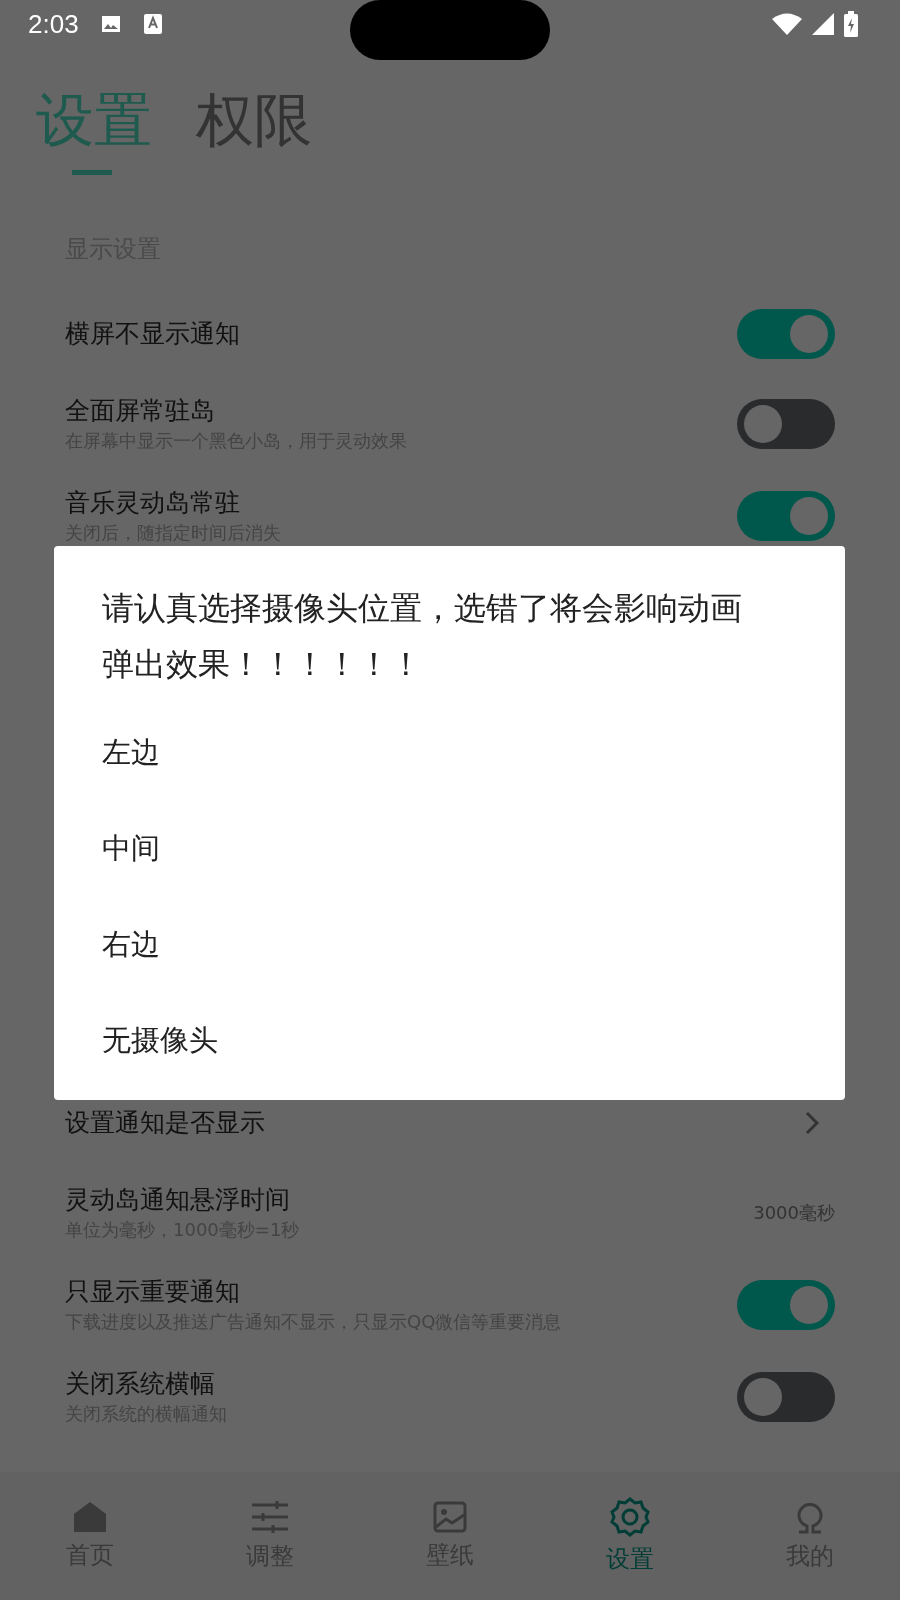 The image size is (900, 1600). Describe the element at coordinates (787, 24) in the screenshot. I see `wifi-icon` at that location.